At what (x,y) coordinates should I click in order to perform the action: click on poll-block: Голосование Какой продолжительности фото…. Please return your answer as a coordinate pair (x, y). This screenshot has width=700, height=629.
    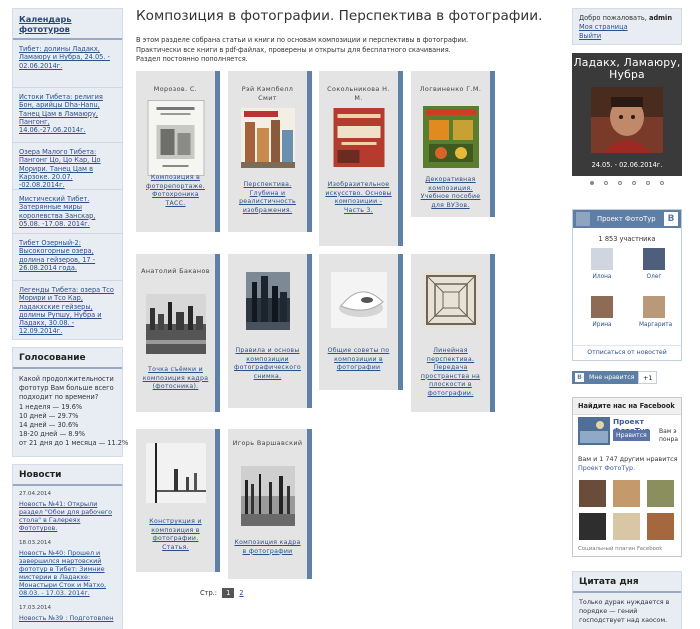
    Looking at the image, I should click on (70, 402).